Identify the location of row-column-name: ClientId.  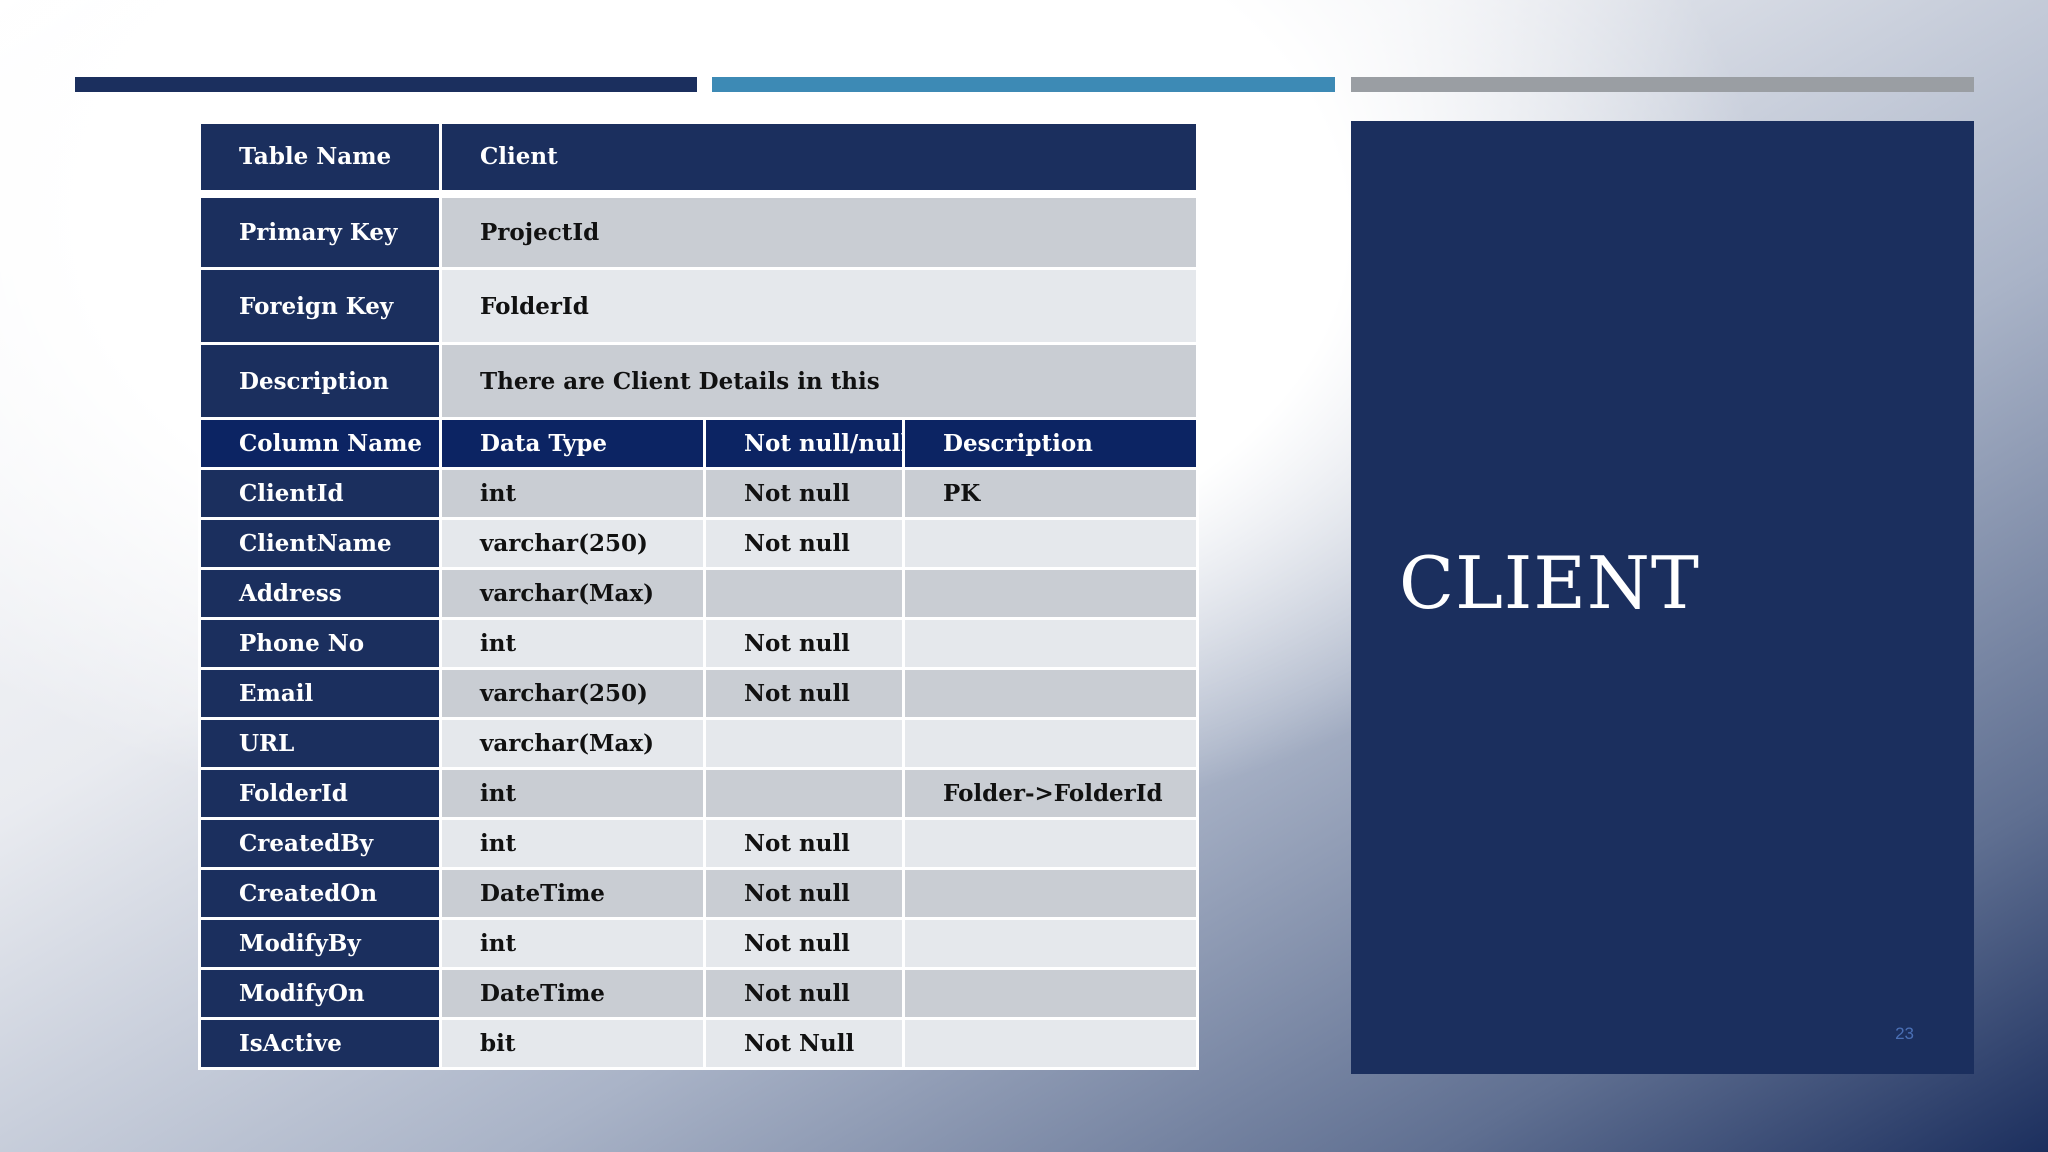
(320, 493).